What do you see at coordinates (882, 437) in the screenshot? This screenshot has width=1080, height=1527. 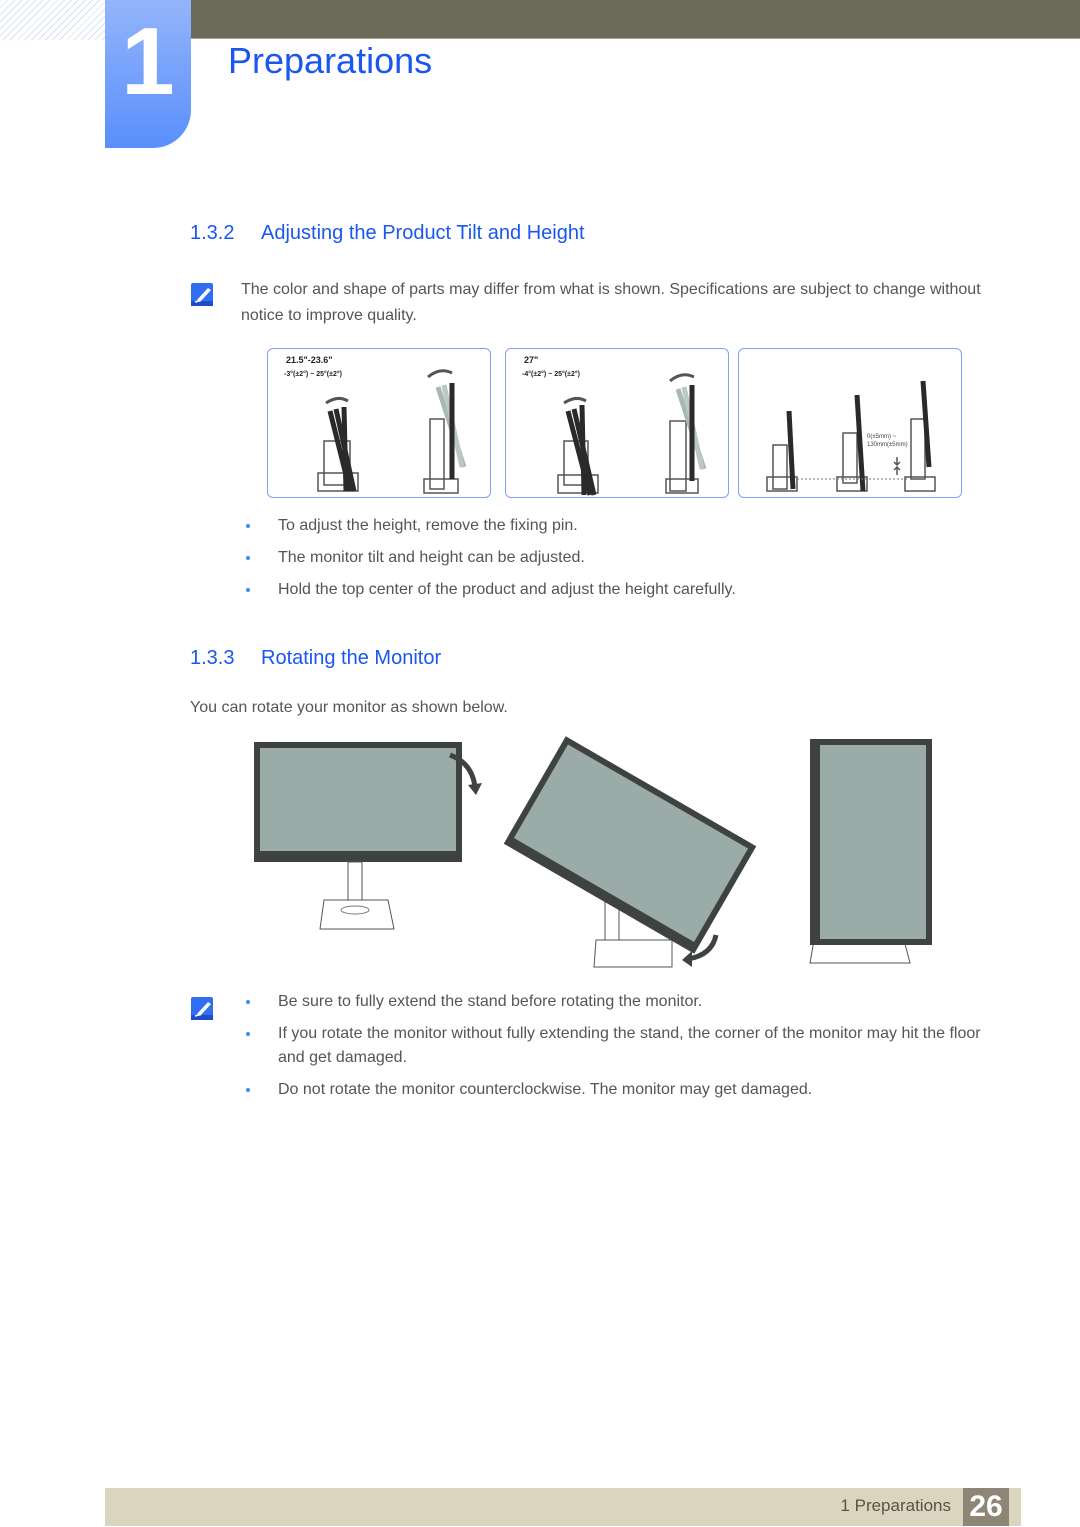 I see `height-range-line1: 0(±5mm) ~` at bounding box center [882, 437].